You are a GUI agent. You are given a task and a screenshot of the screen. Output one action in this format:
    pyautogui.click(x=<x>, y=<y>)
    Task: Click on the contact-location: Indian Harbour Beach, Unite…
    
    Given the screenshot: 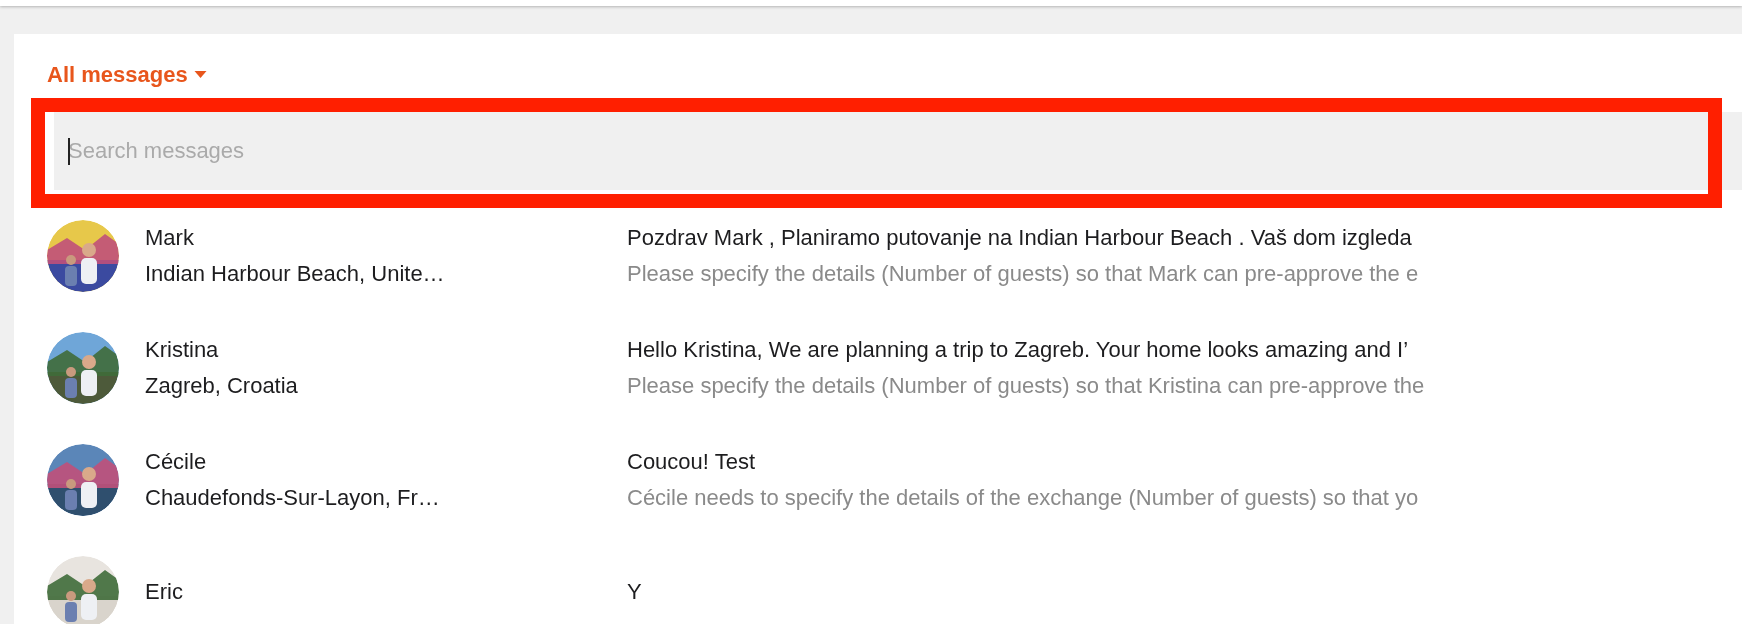 What is the action you would take?
    pyautogui.click(x=295, y=274)
    